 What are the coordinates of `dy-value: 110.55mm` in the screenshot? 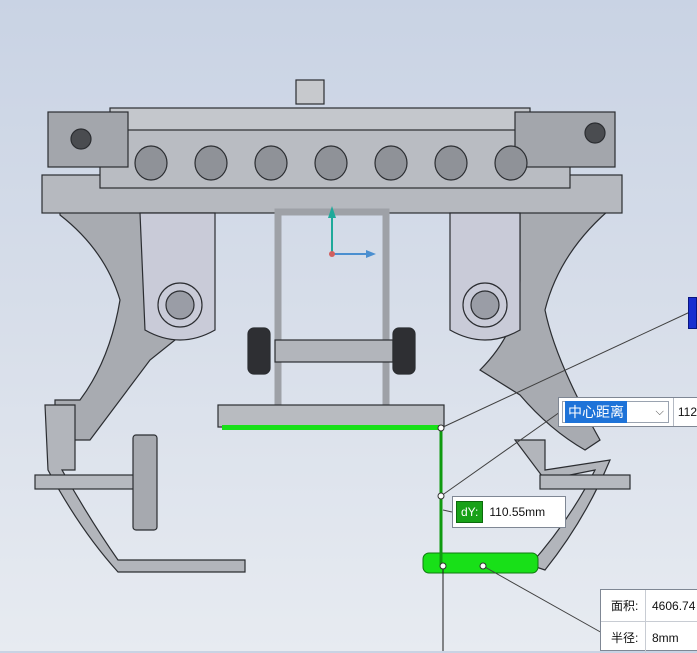 It's located at (517, 512).